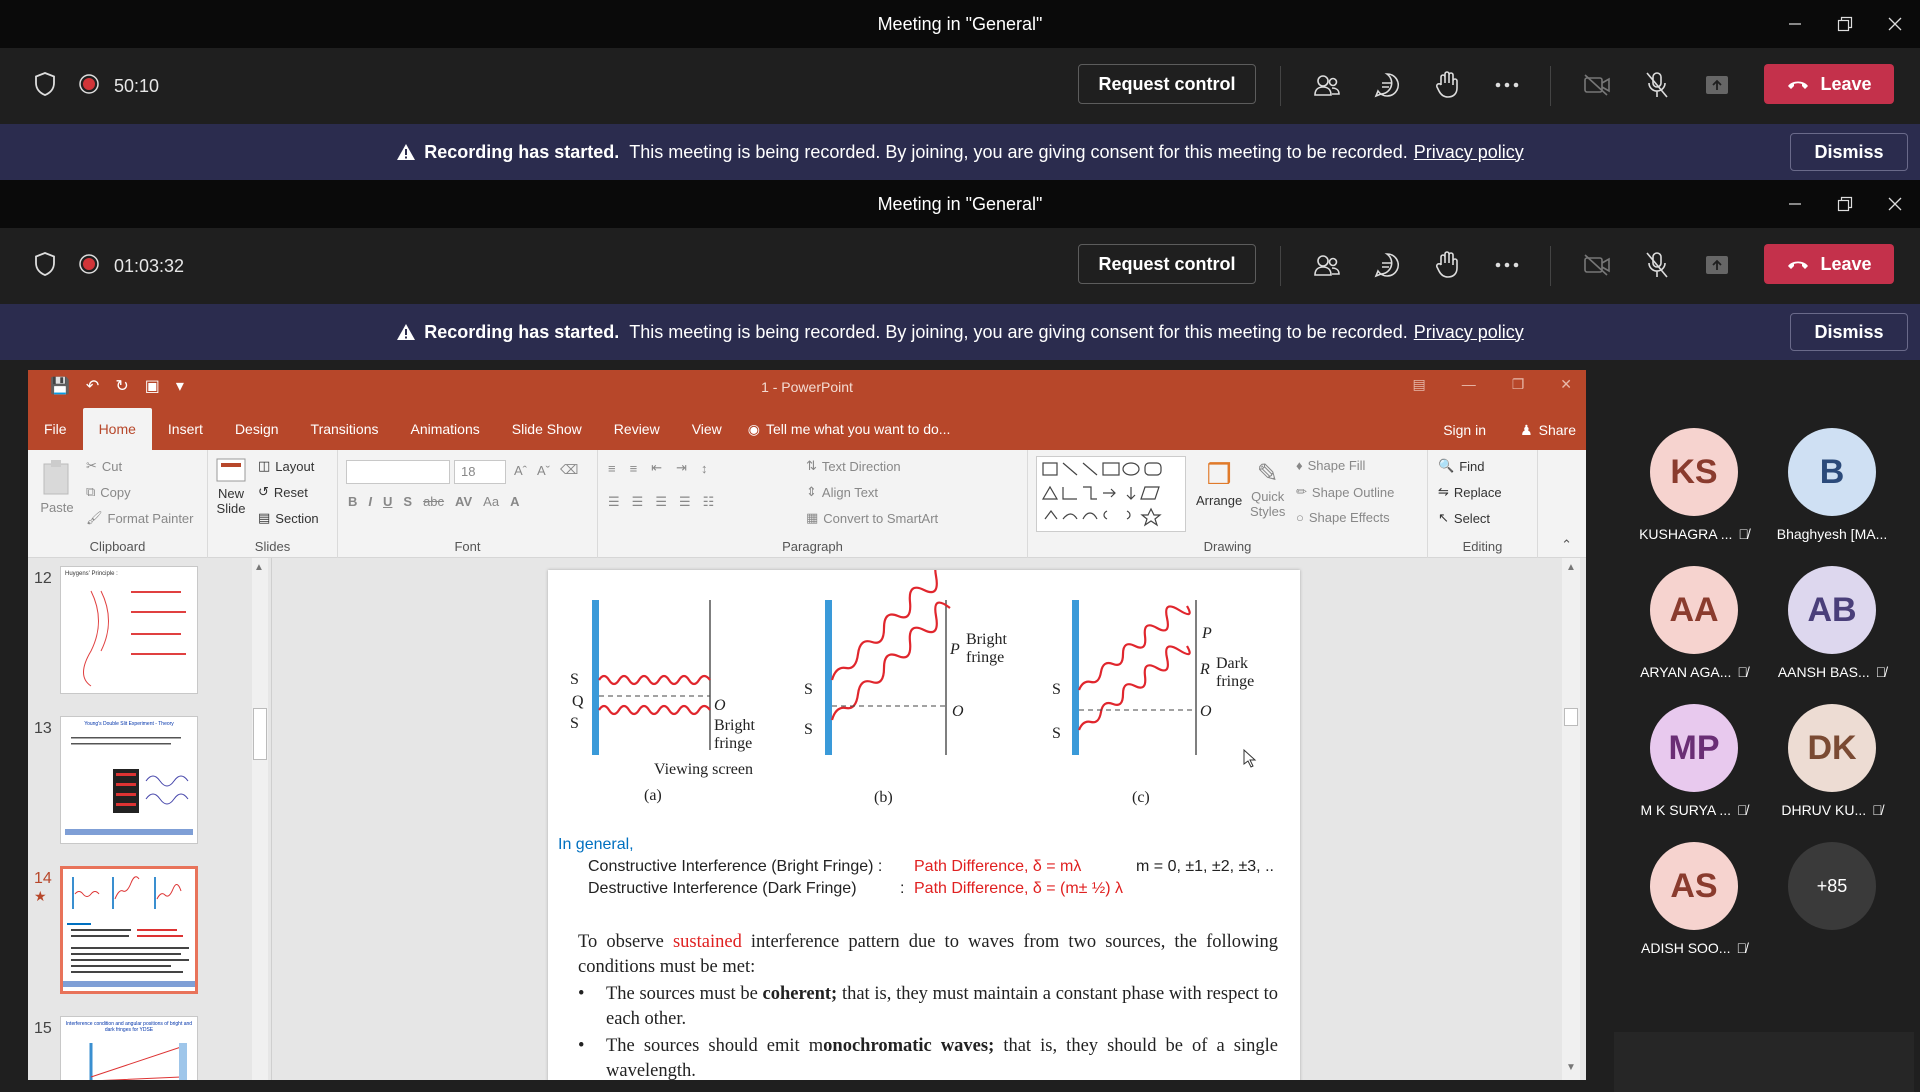 This screenshot has height=1092, width=1920. I want to click on ribbon-display-icon: ▤, so click(1418, 384).